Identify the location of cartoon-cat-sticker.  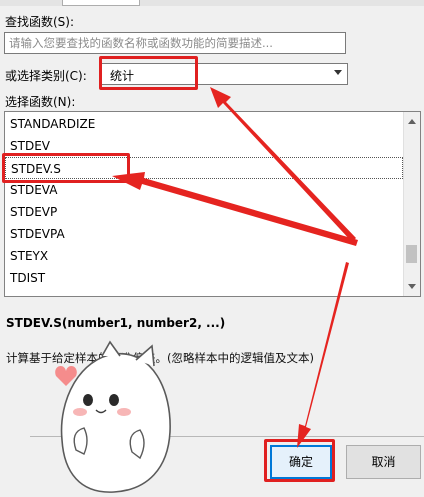
(113, 416).